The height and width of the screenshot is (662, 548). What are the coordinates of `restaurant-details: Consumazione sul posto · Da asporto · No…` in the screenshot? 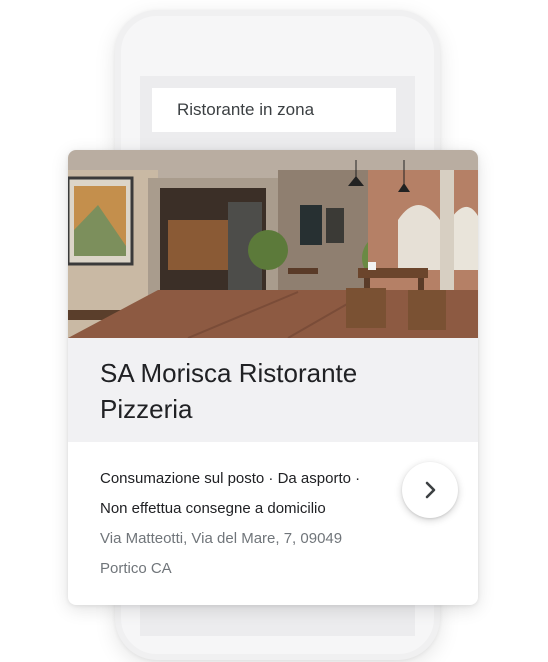 It's located at (245, 524).